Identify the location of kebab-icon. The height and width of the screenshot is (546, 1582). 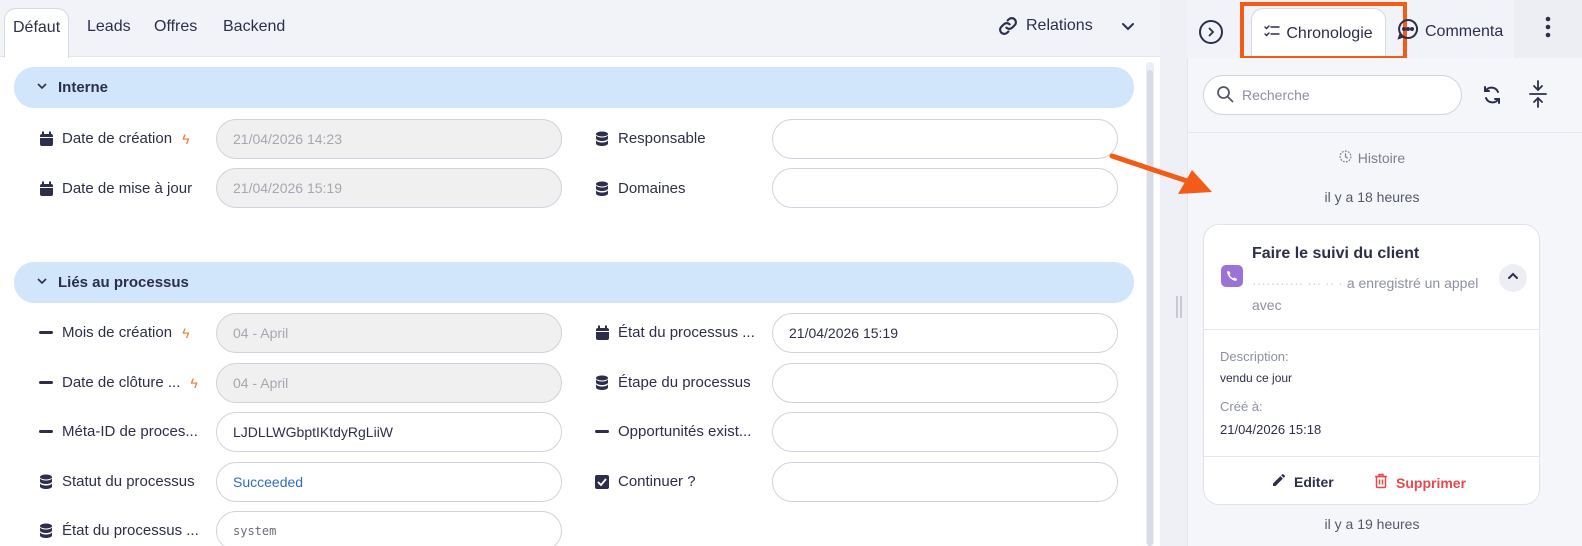
(1548, 29).